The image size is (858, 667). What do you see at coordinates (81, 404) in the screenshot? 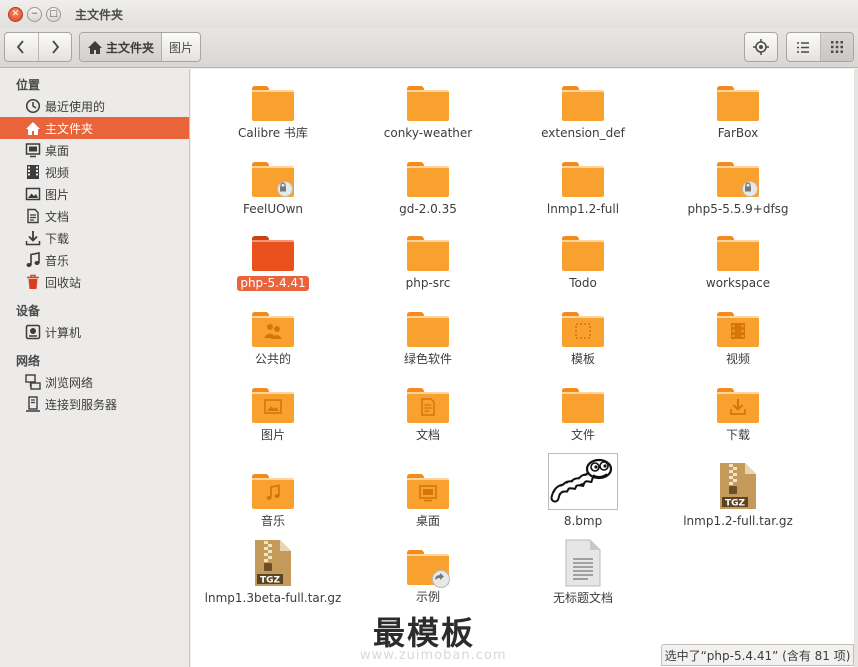
I see `sidebar-item-label: 连接到服务器` at bounding box center [81, 404].